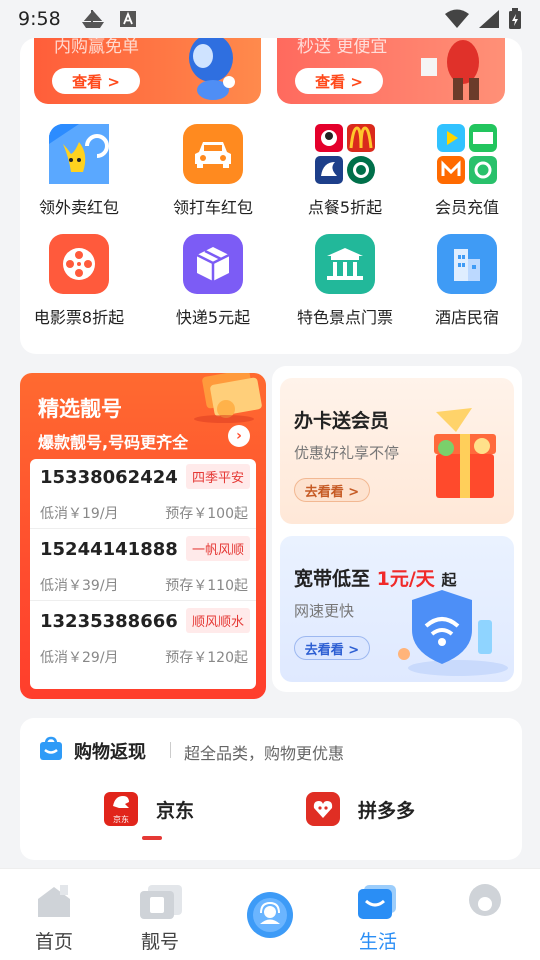 Image resolution: width=540 pixels, height=960 pixels. What do you see at coordinates (78, 207) in the screenshot?
I see `service-label: 领外卖红包` at bounding box center [78, 207].